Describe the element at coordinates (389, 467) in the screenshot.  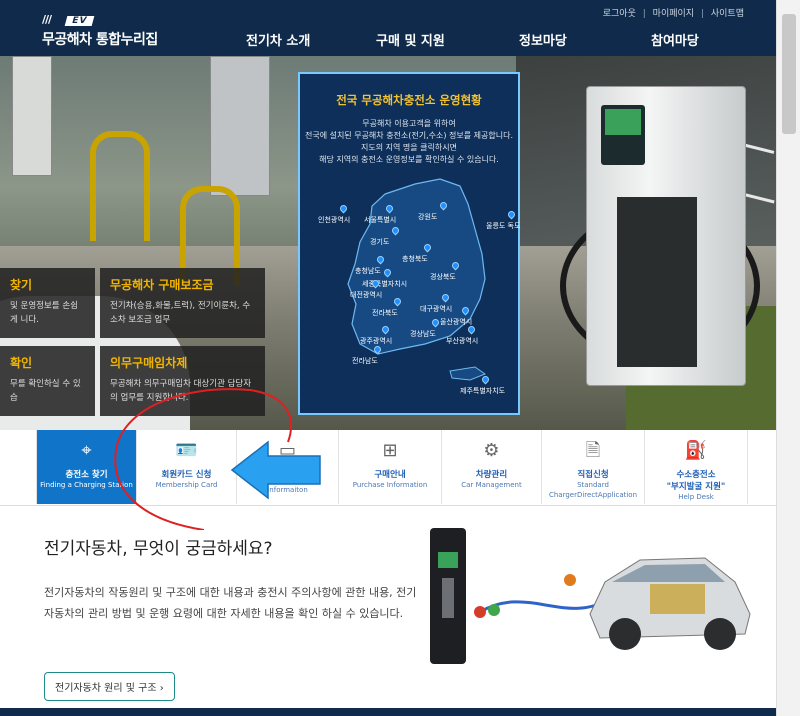
I see `quick-purchase-info: ⊞ 구매안내 Purchase Information` at that location.